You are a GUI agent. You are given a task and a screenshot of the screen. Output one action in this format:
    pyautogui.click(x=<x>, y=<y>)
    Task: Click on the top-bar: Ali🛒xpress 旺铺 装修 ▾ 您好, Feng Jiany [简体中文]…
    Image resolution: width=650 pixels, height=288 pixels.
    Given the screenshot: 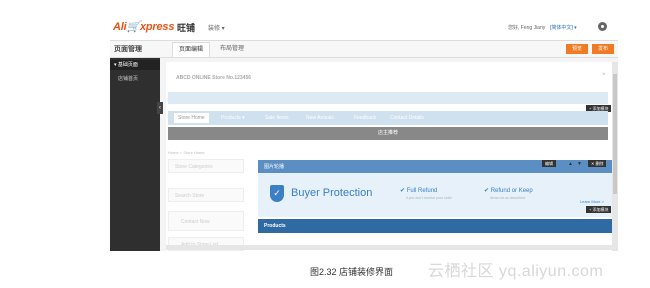 What is the action you would take?
    pyautogui.click(x=364, y=27)
    